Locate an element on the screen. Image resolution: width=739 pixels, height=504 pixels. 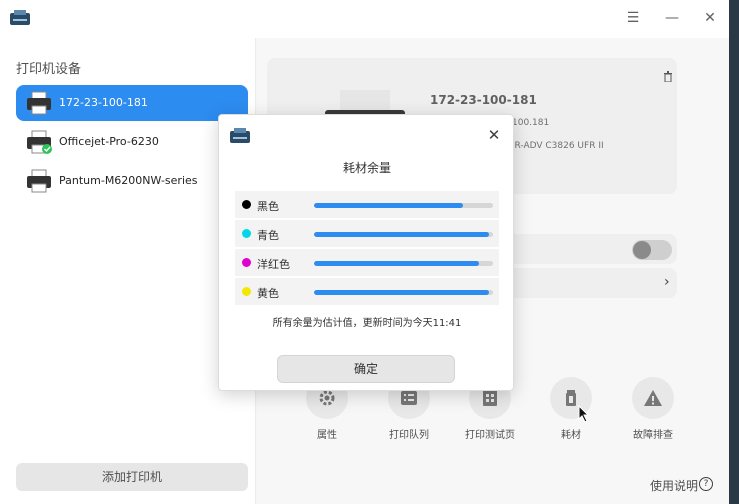
help-icon: ? is located at coordinates (706, 484).